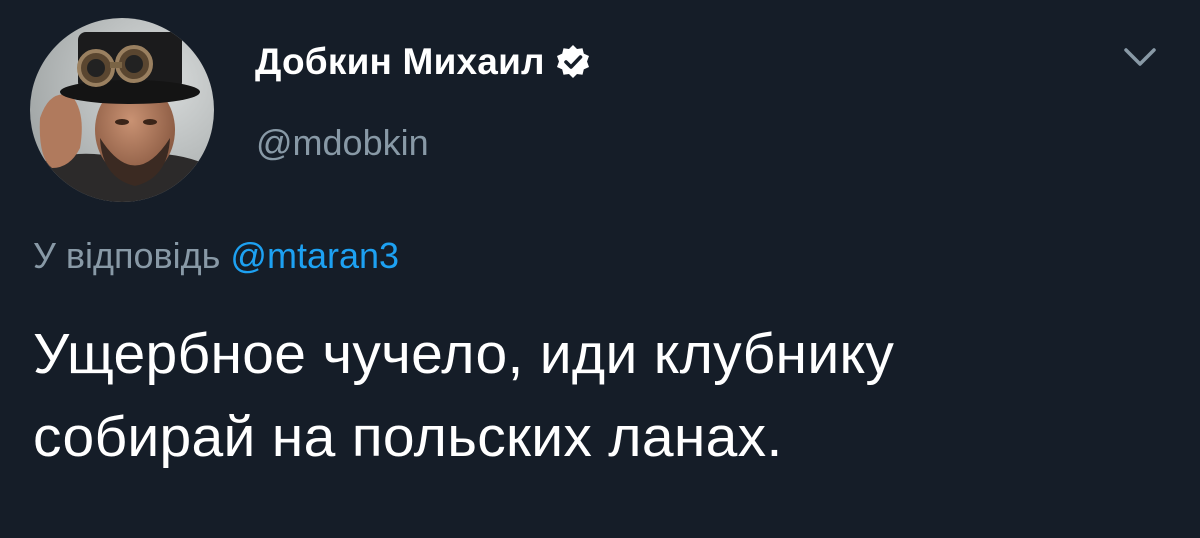 The width and height of the screenshot is (1200, 538). Describe the element at coordinates (400, 62) in the screenshot. I see `display-name: Добкин Михаил` at that location.